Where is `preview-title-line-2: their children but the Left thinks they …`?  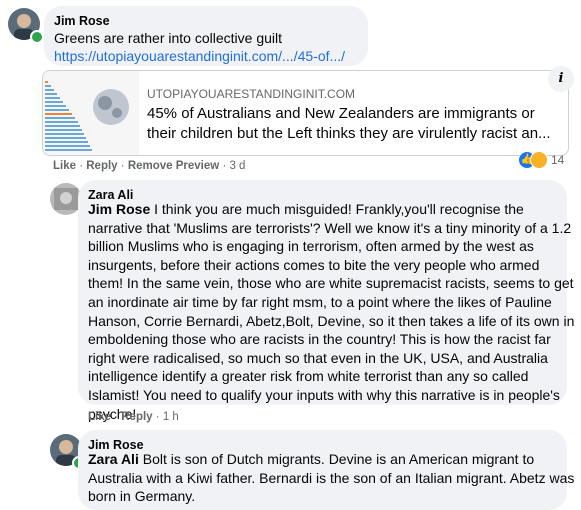 preview-title-line-2: their children but the Left thinks they … is located at coordinates (349, 133).